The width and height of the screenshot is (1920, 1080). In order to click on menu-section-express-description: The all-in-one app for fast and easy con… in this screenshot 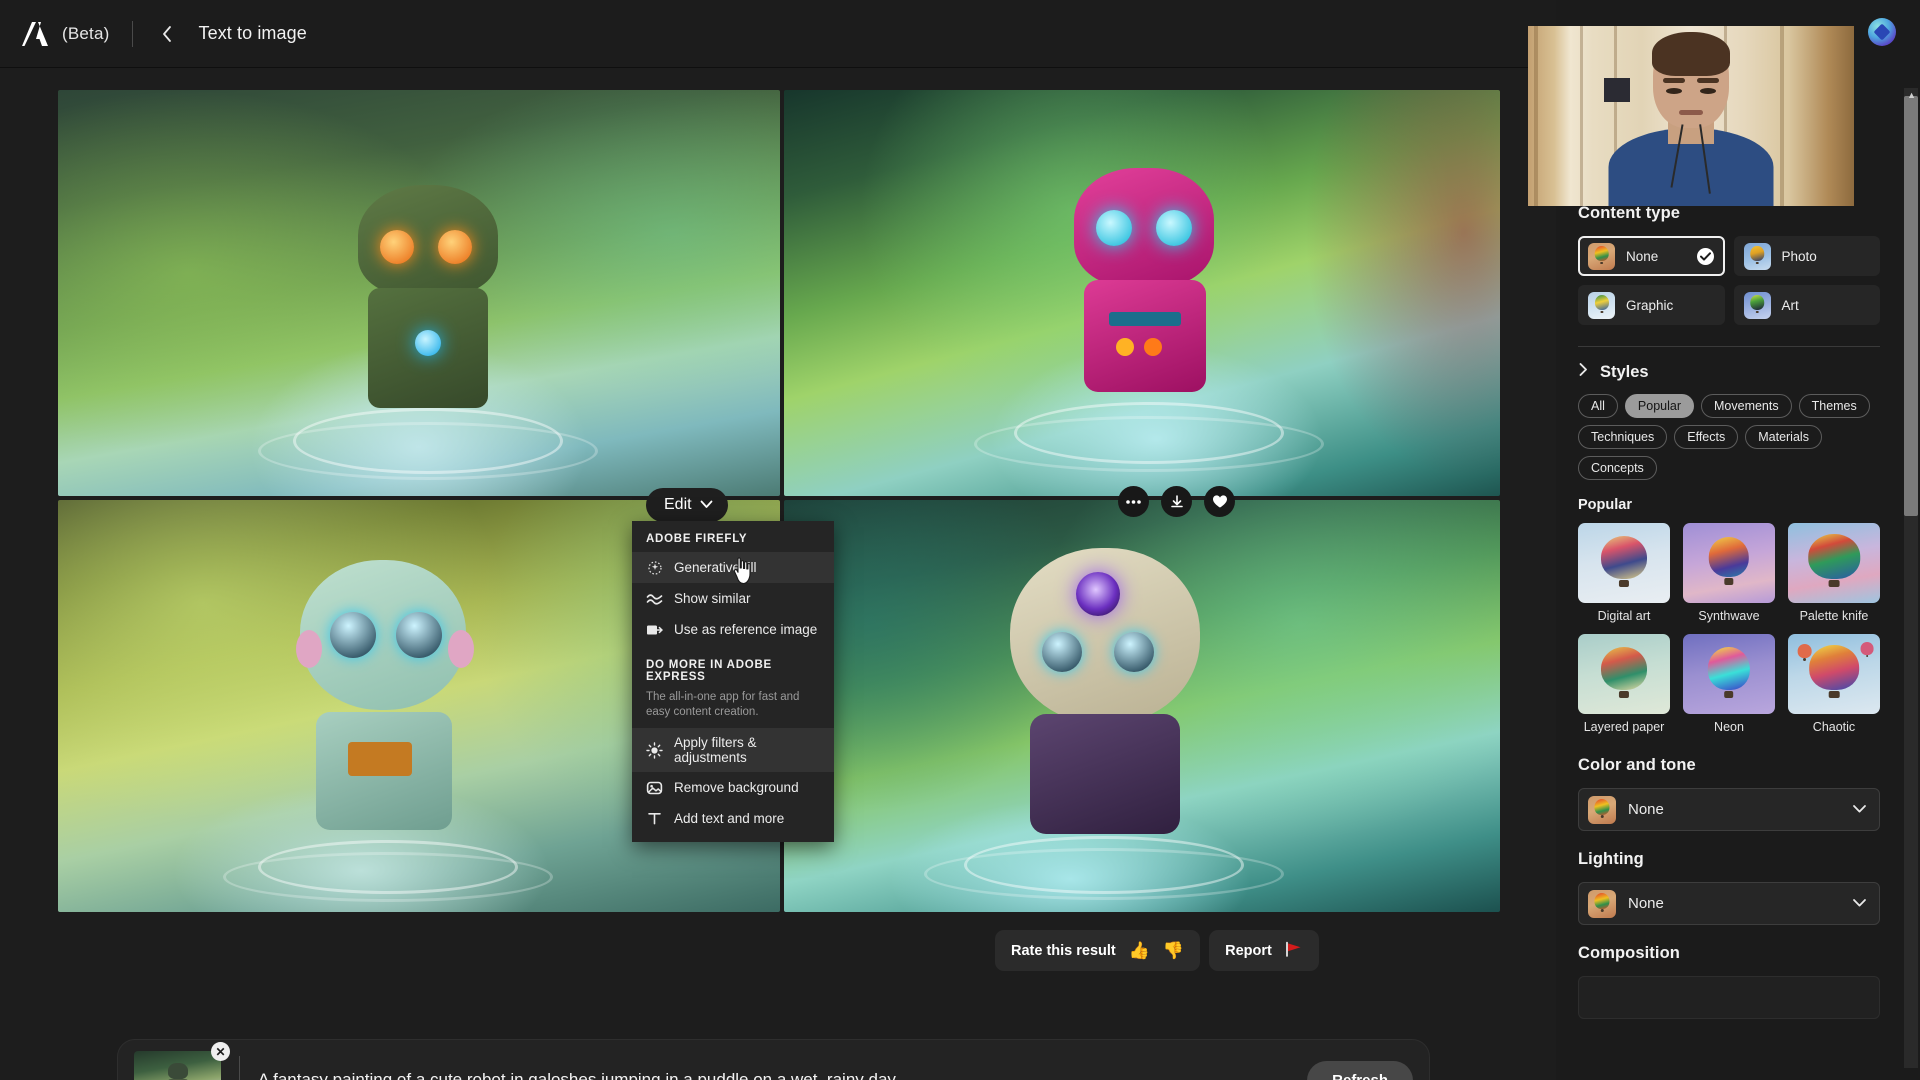, I will do `click(723, 704)`.